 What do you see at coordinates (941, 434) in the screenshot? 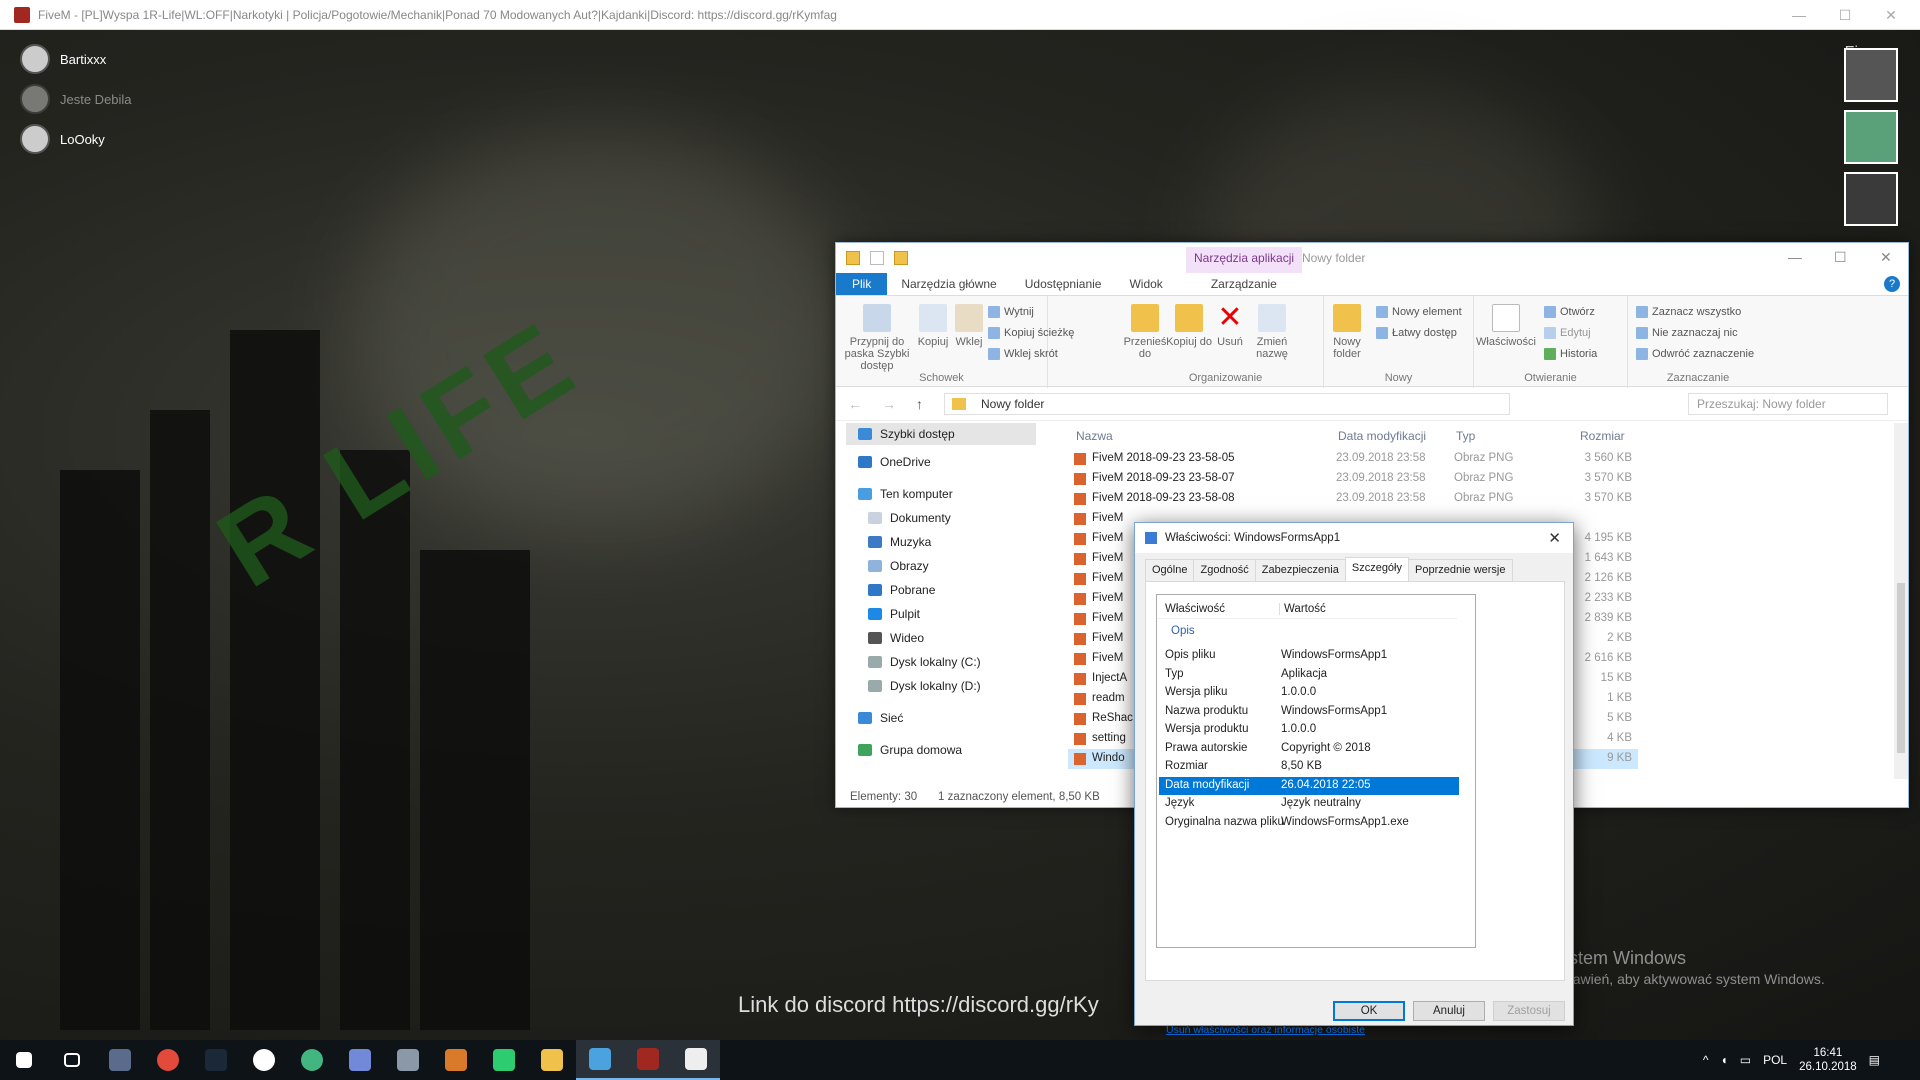
I see `nav-quick-access: Szybki dostęp` at bounding box center [941, 434].